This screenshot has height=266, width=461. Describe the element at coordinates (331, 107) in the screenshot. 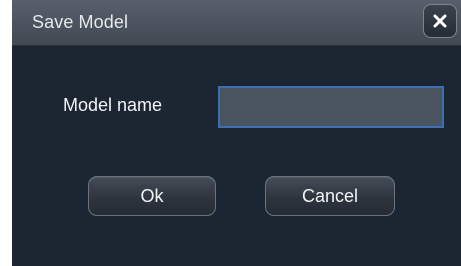

I see `model-name-input` at that location.